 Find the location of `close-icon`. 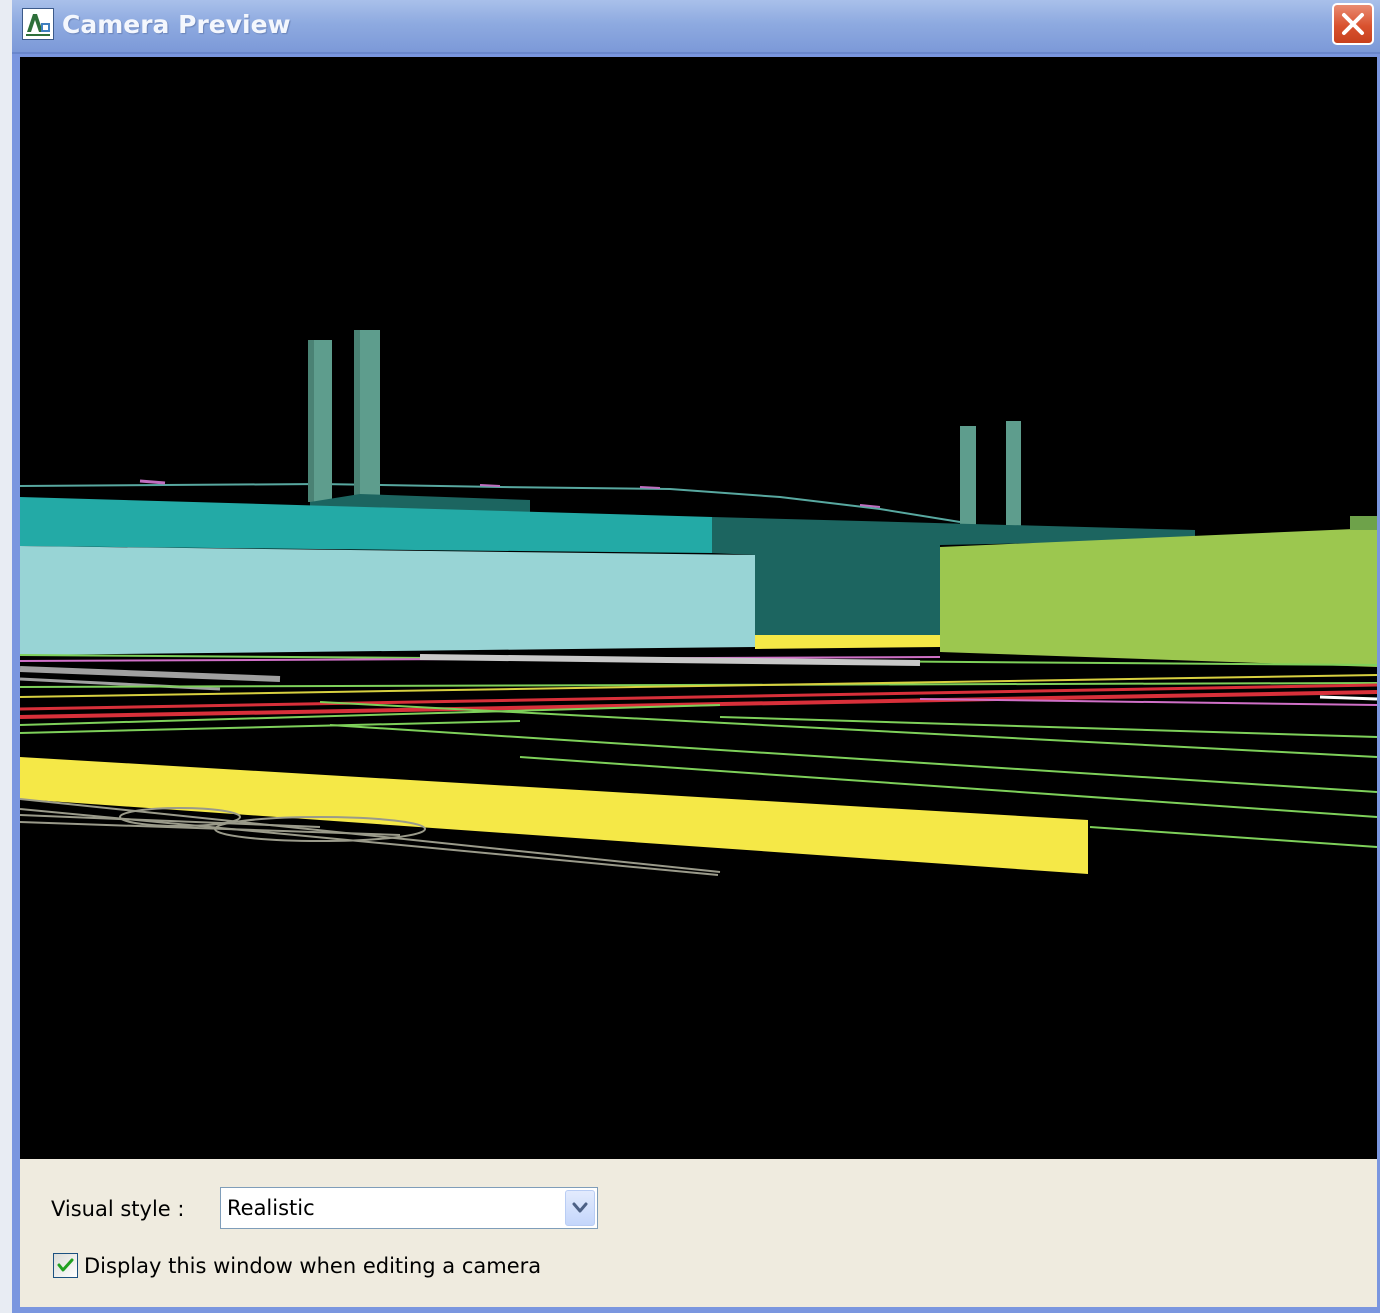

close-icon is located at coordinates (1353, 24).